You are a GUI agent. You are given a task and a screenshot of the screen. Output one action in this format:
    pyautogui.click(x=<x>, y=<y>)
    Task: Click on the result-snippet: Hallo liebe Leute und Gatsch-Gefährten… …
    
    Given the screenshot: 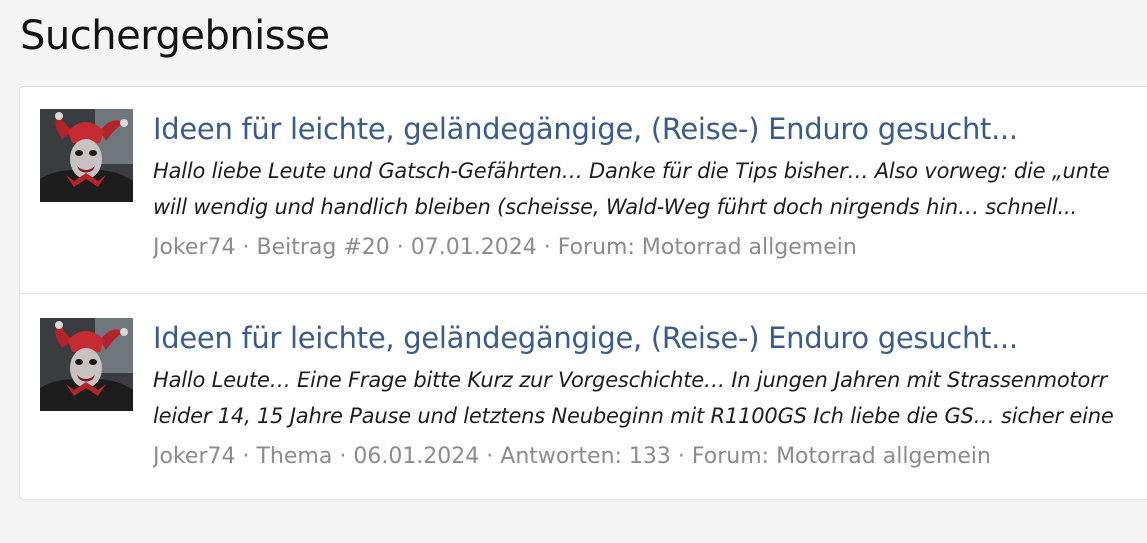 What is the action you would take?
    pyautogui.click(x=650, y=189)
    